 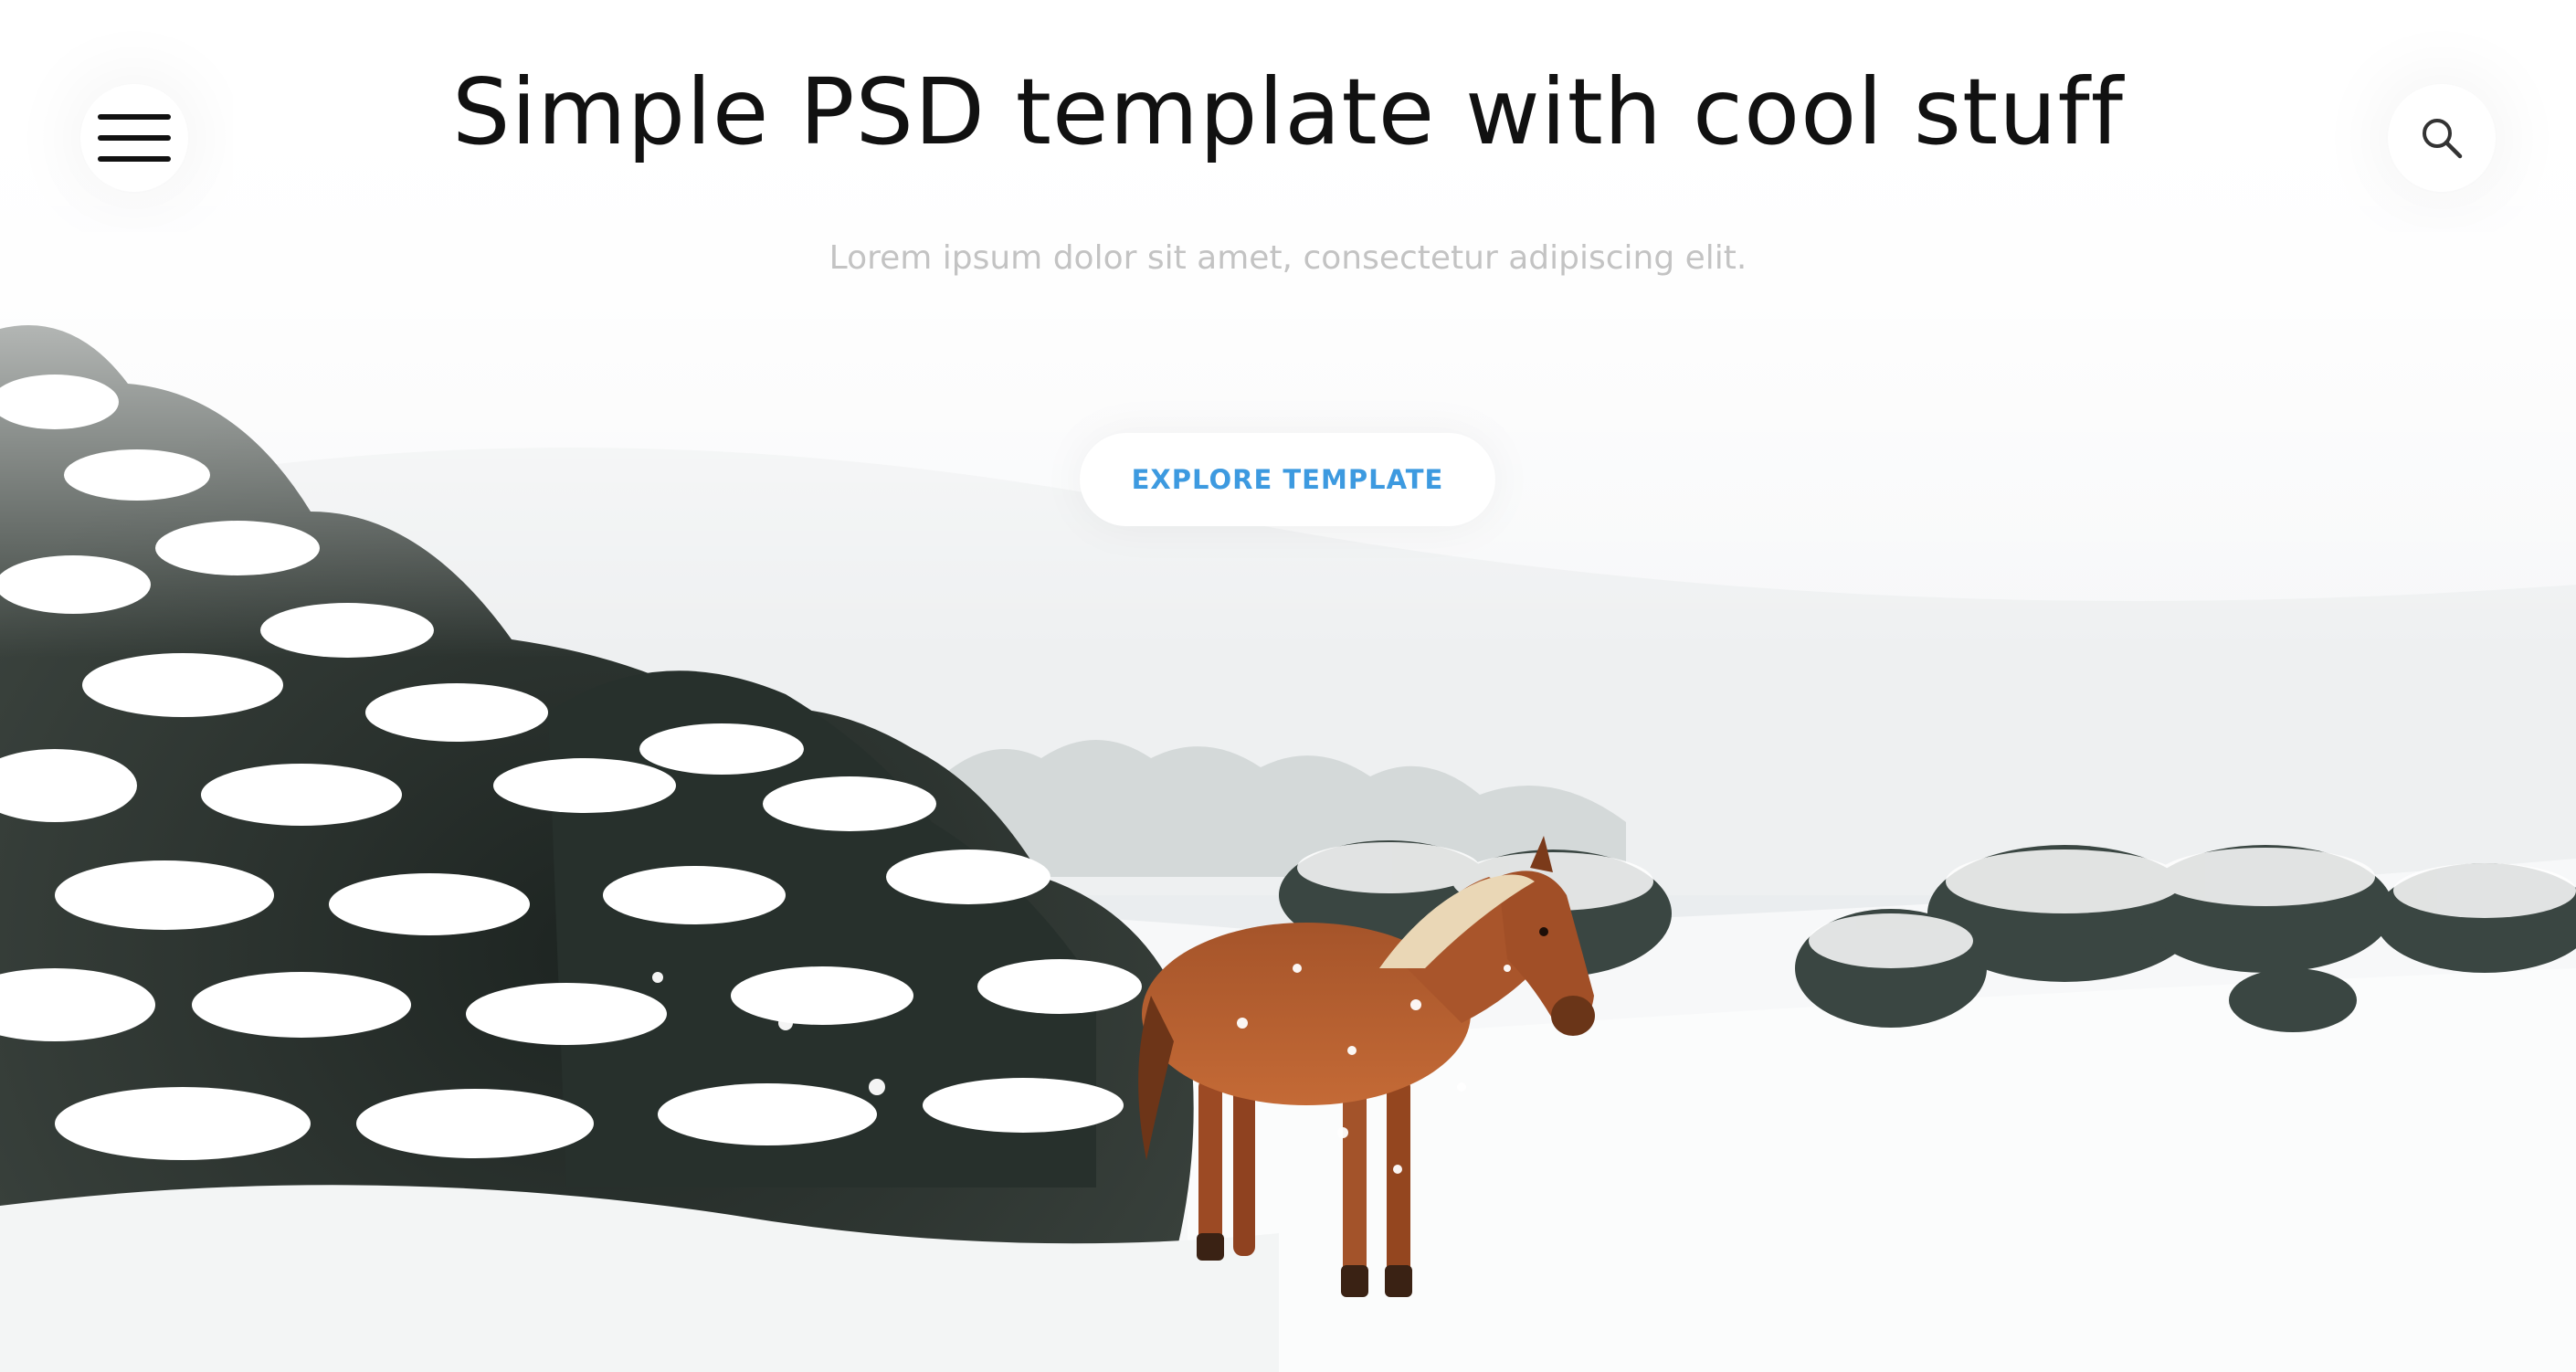 What do you see at coordinates (1288, 111) in the screenshot?
I see `hero-title: Simple PSD template with cool stuff` at bounding box center [1288, 111].